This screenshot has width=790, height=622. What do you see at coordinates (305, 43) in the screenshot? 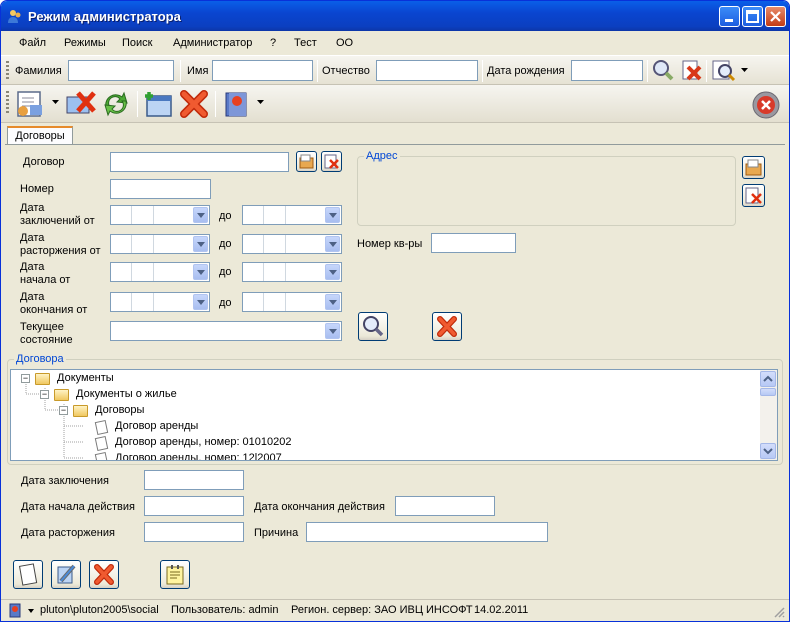
I see `menu-test: Тест` at bounding box center [305, 43].